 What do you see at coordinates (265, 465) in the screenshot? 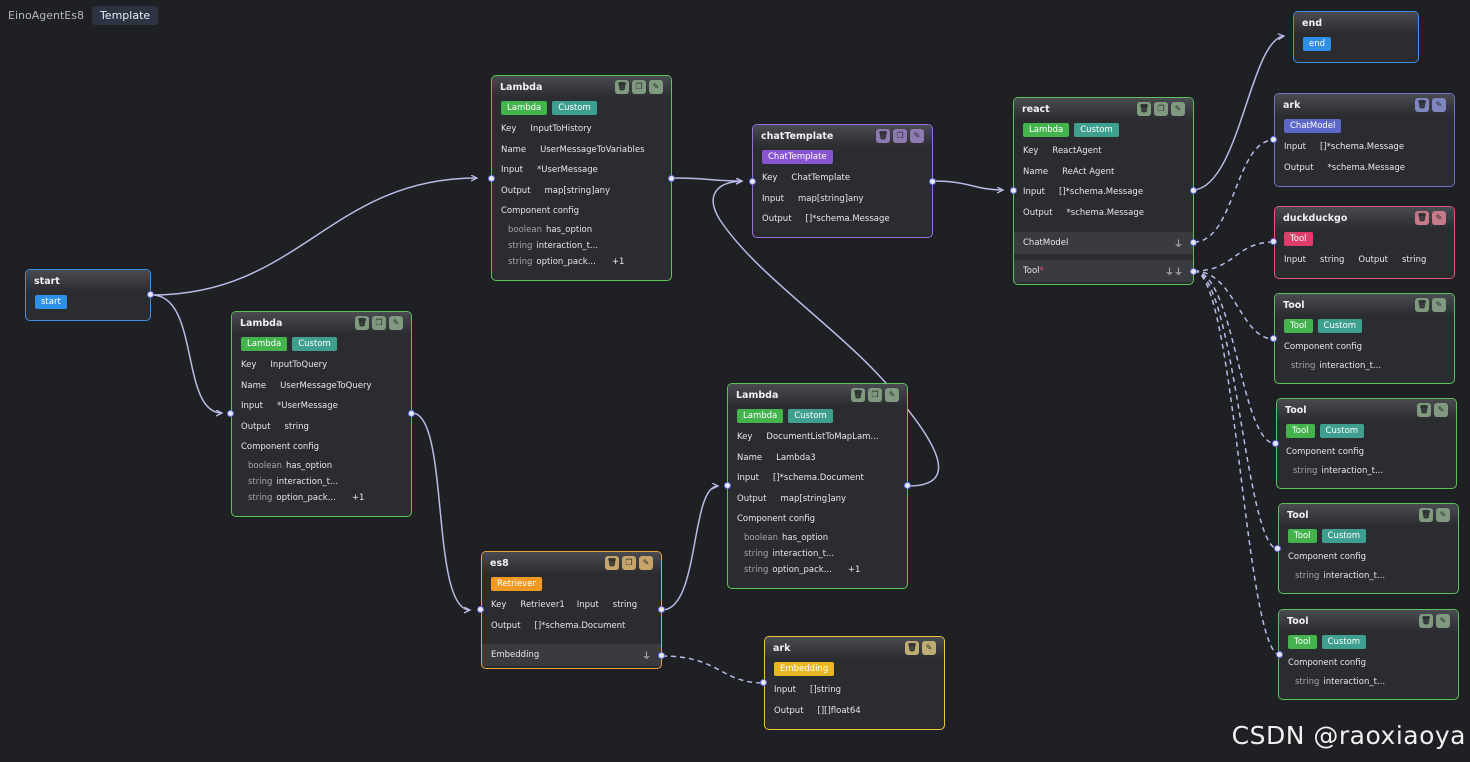
I see `config-type: boolean` at bounding box center [265, 465].